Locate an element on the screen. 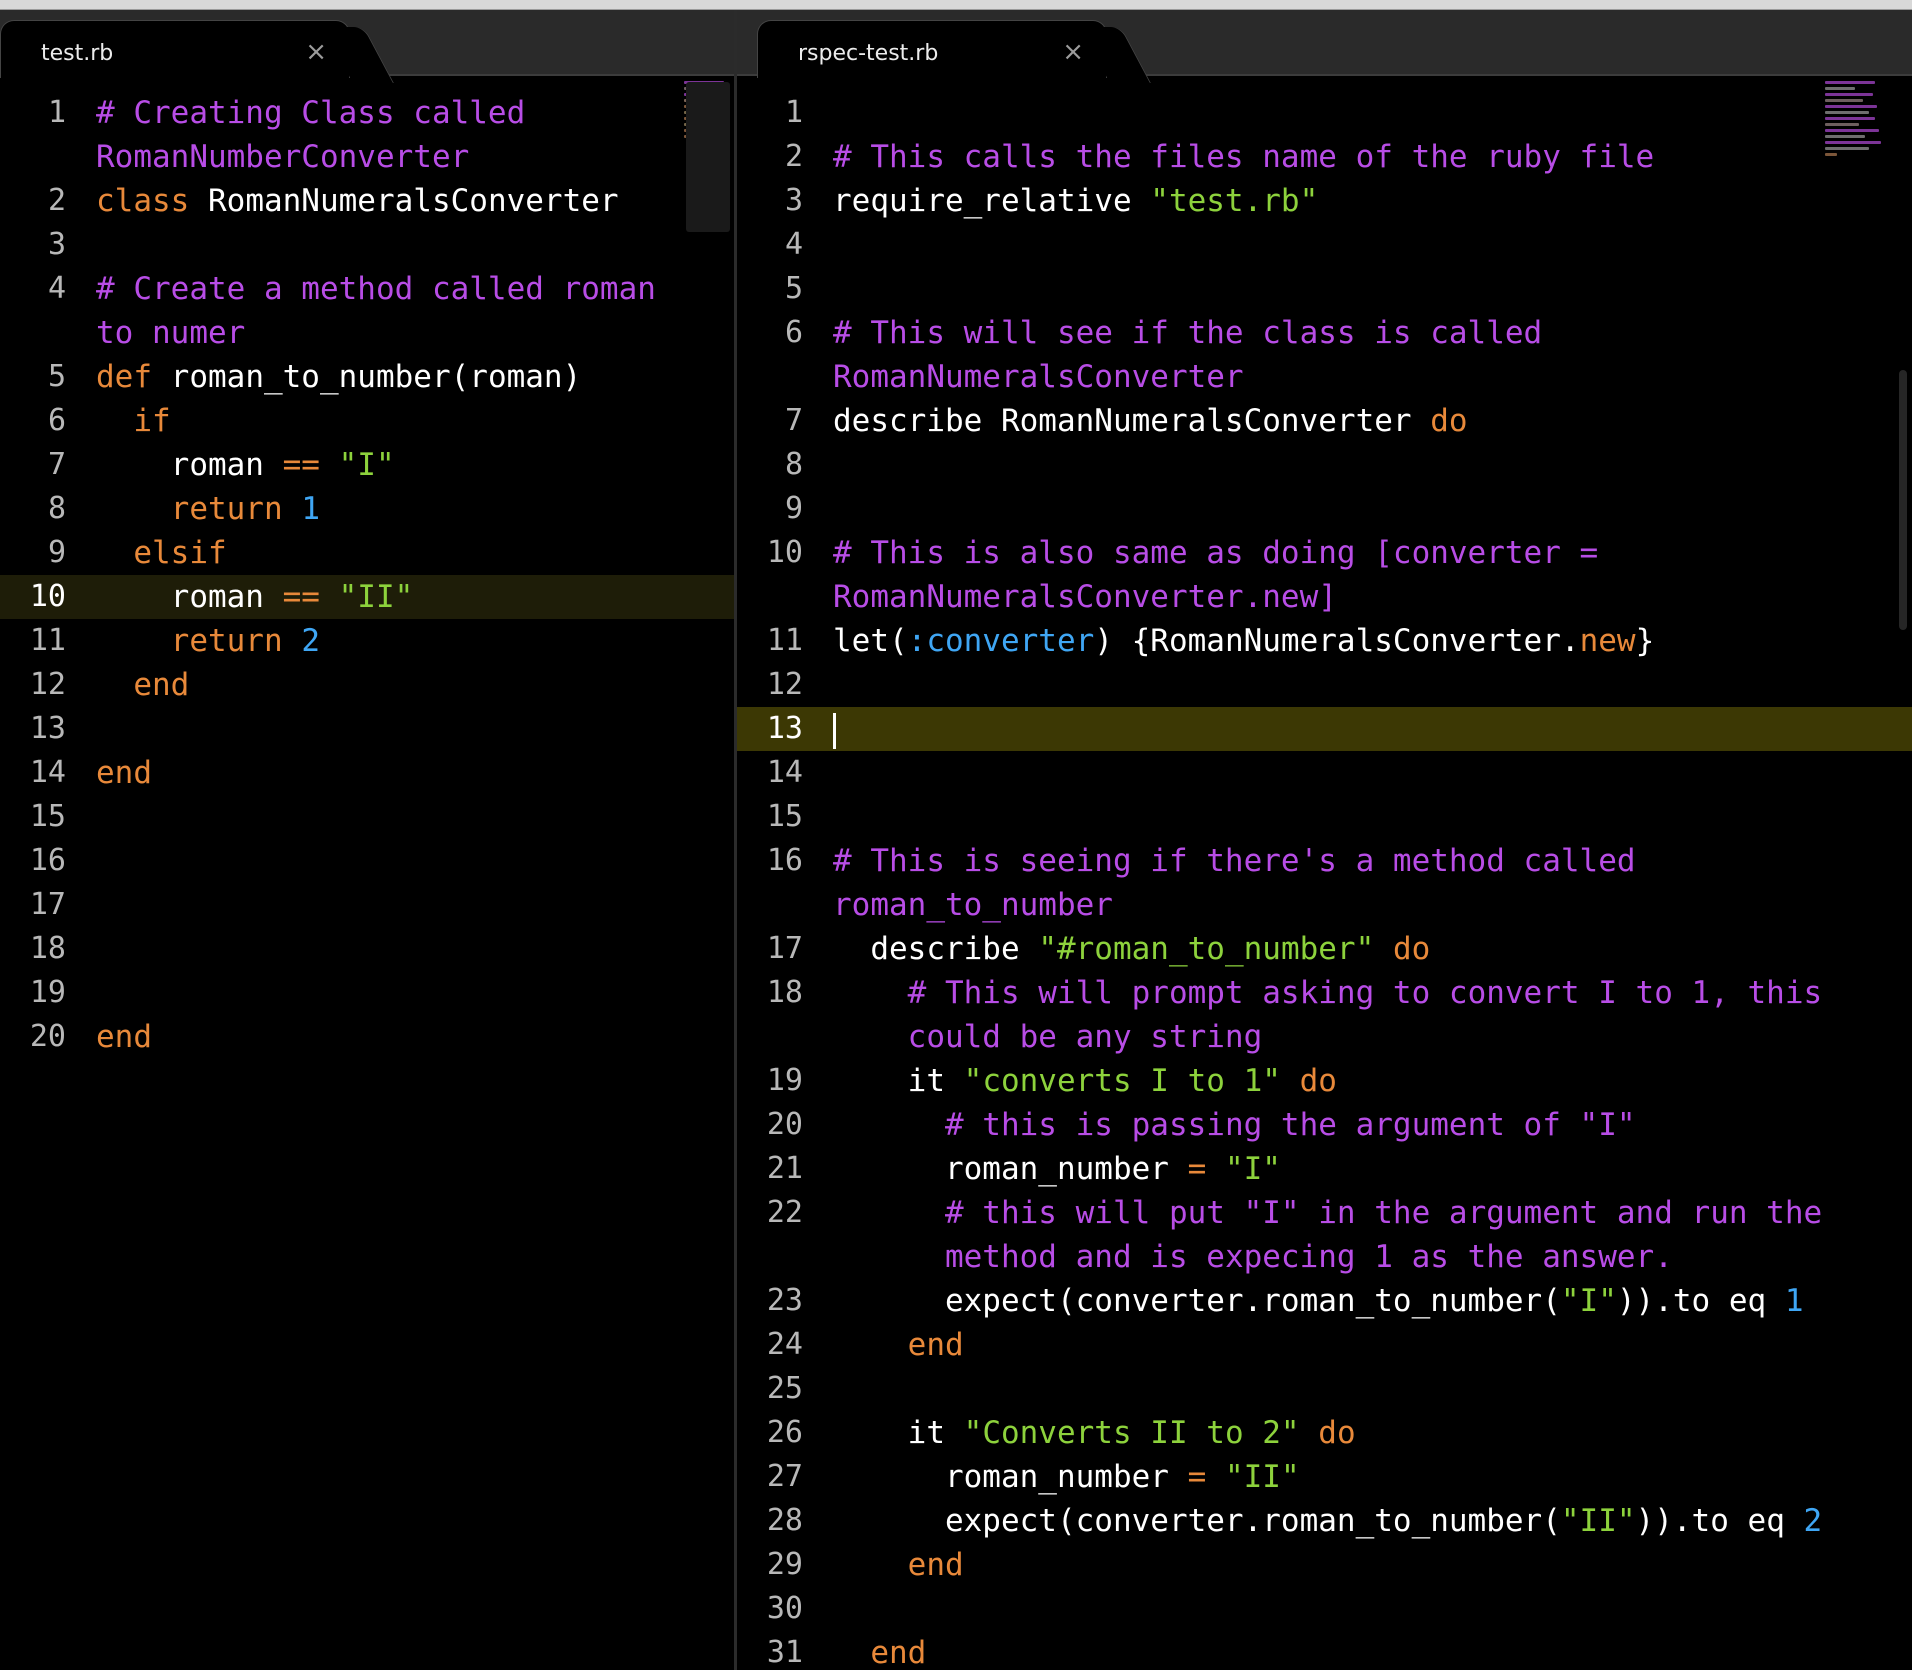  tab-label: test.rb is located at coordinates (77, 53).